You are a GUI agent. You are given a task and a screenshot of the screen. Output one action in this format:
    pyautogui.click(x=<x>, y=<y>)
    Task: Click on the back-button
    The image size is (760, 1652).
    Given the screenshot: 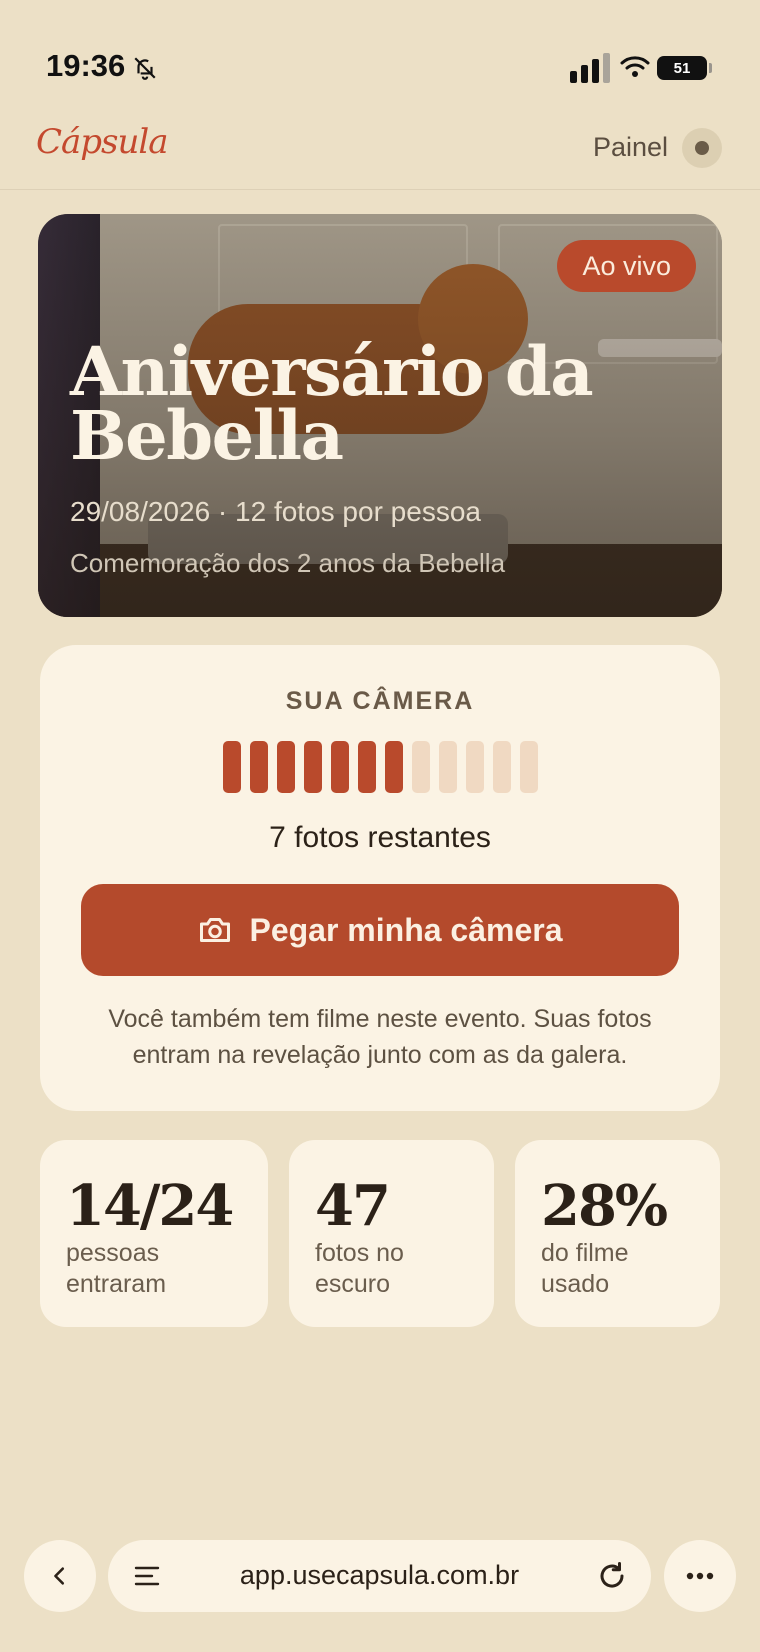 What is the action you would take?
    pyautogui.click(x=60, y=1576)
    